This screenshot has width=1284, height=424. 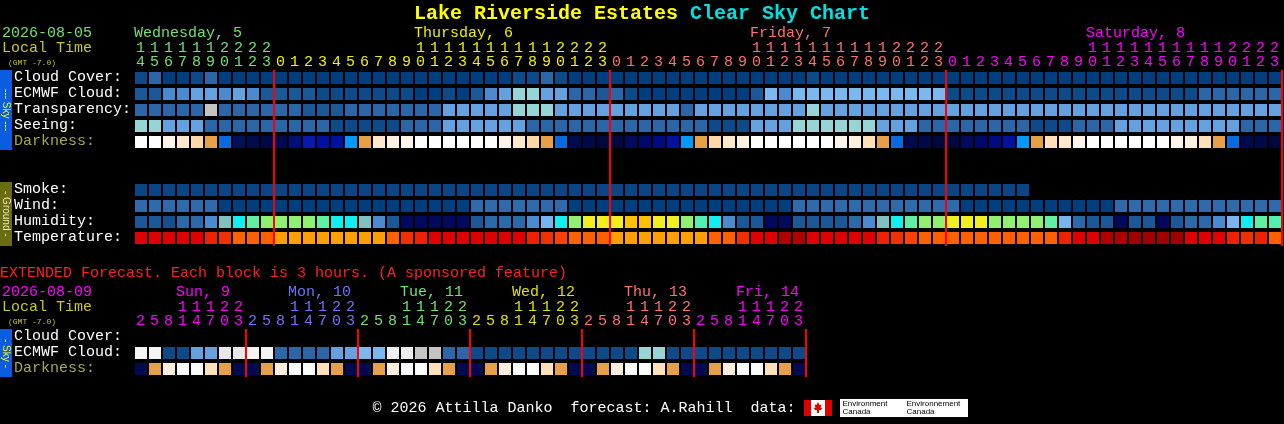 I want to click on day-label: Fri, 14, so click(x=768, y=293).